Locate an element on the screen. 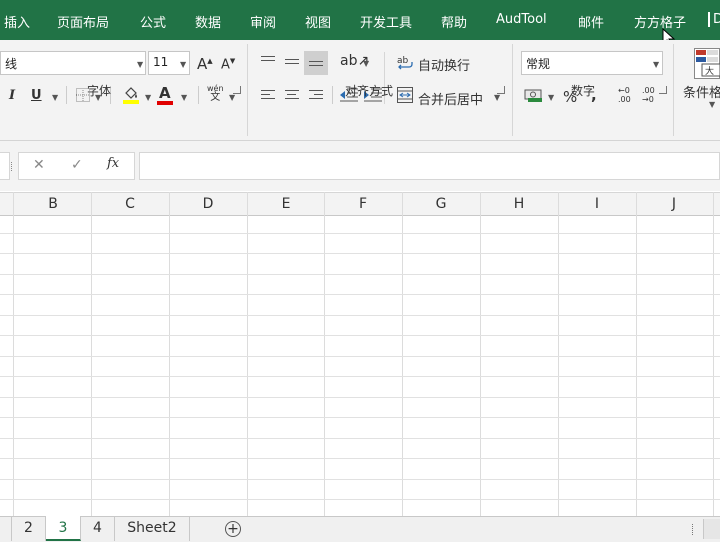 The image size is (720, 542). tab-developer: 开发工具 is located at coordinates (386, 21).